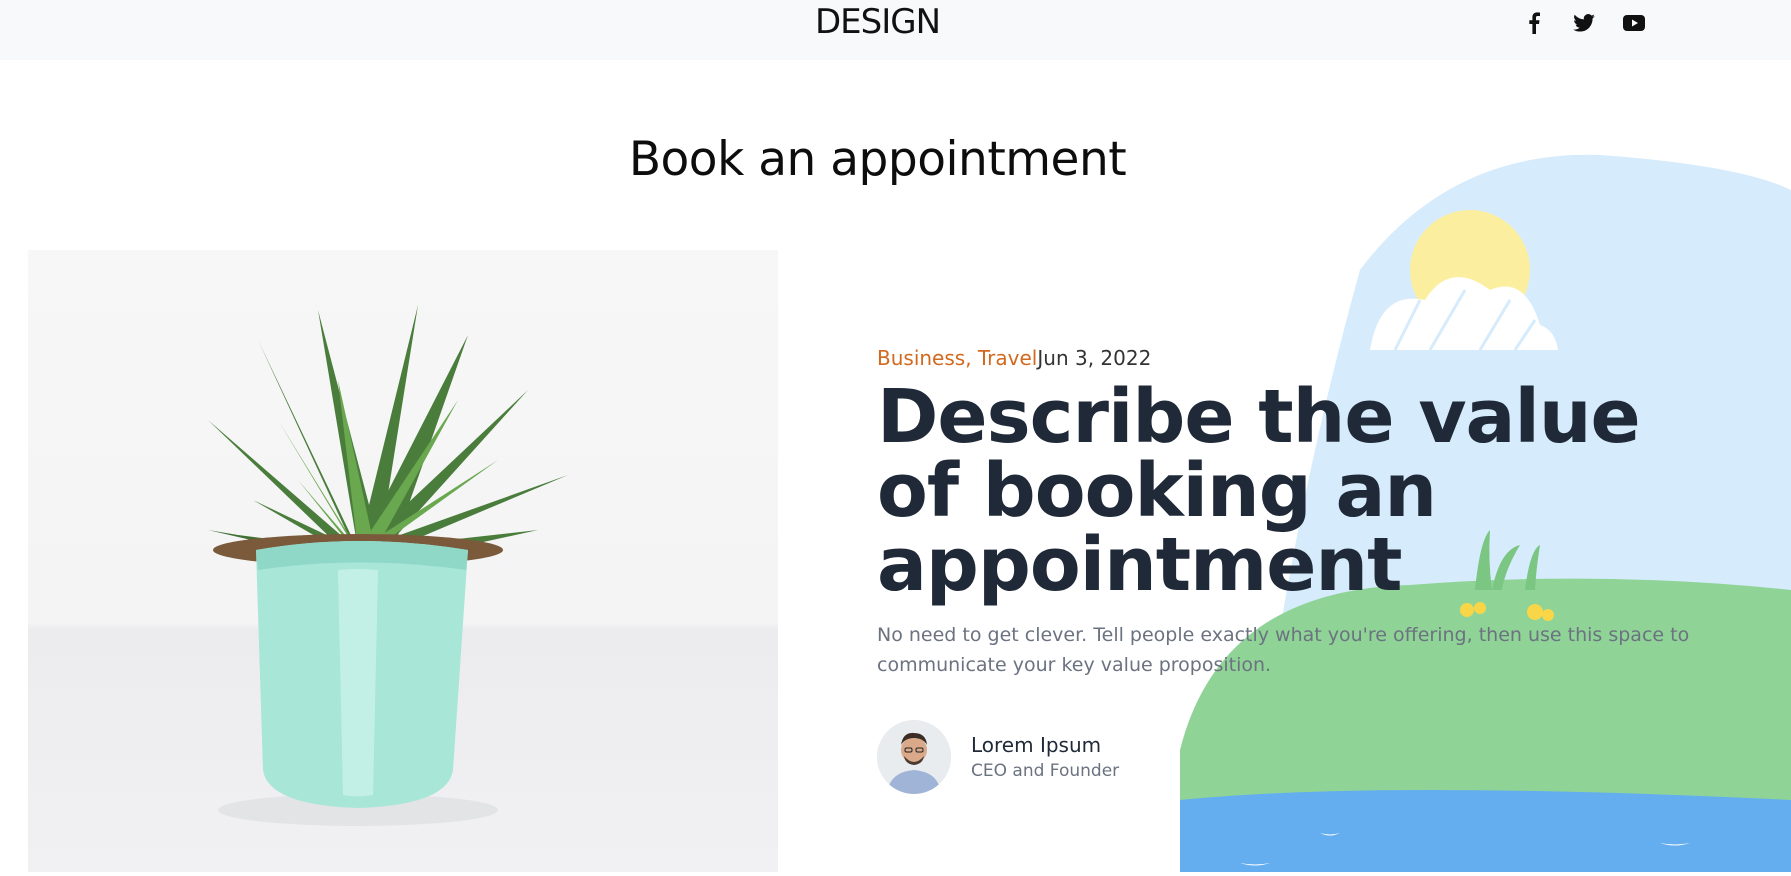  I want to click on youtube-link, so click(1634, 23).